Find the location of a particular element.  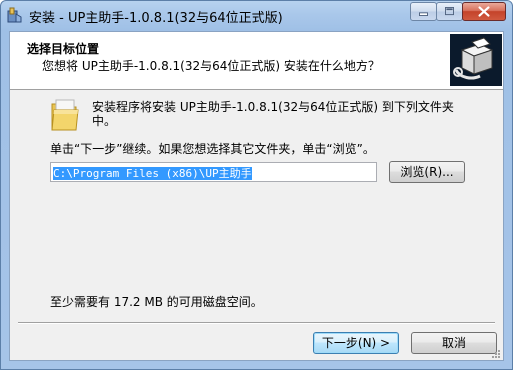

title-bar: 安装 - UP主助手-1.0.8.1(32与64位正式版) is located at coordinates (256, 16).